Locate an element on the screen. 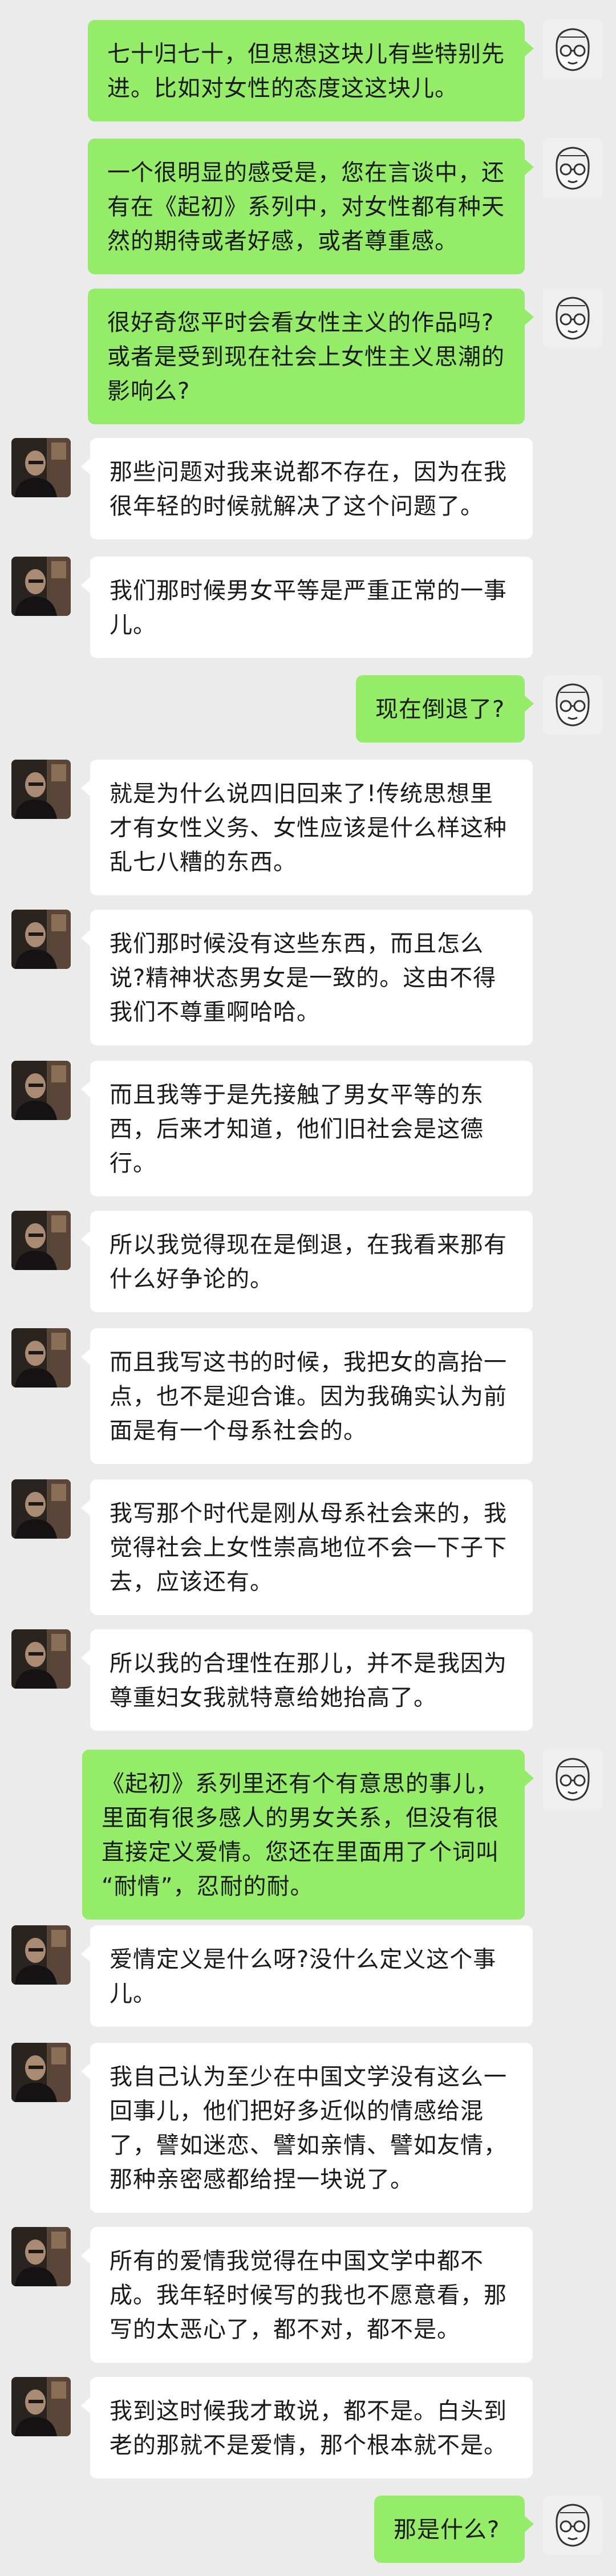  message-text-line: 觉得社会上女性崇高地位不会一下子下 is located at coordinates (308, 1548).